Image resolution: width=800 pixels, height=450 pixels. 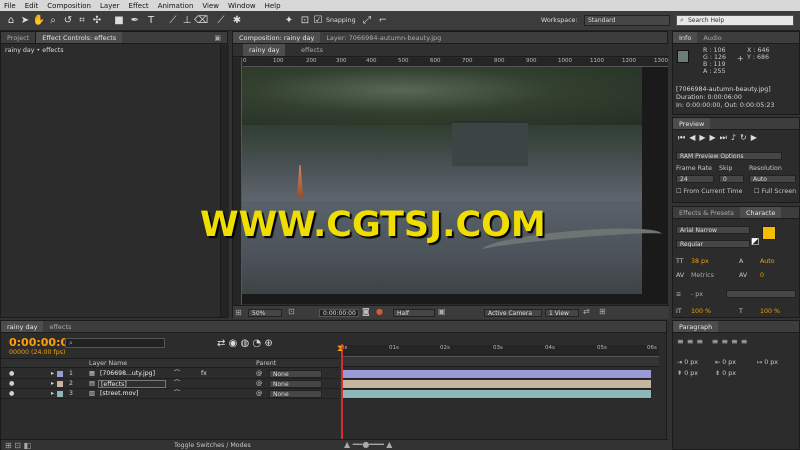 I want to click on font-size-value: 38 px, so click(x=700, y=261).